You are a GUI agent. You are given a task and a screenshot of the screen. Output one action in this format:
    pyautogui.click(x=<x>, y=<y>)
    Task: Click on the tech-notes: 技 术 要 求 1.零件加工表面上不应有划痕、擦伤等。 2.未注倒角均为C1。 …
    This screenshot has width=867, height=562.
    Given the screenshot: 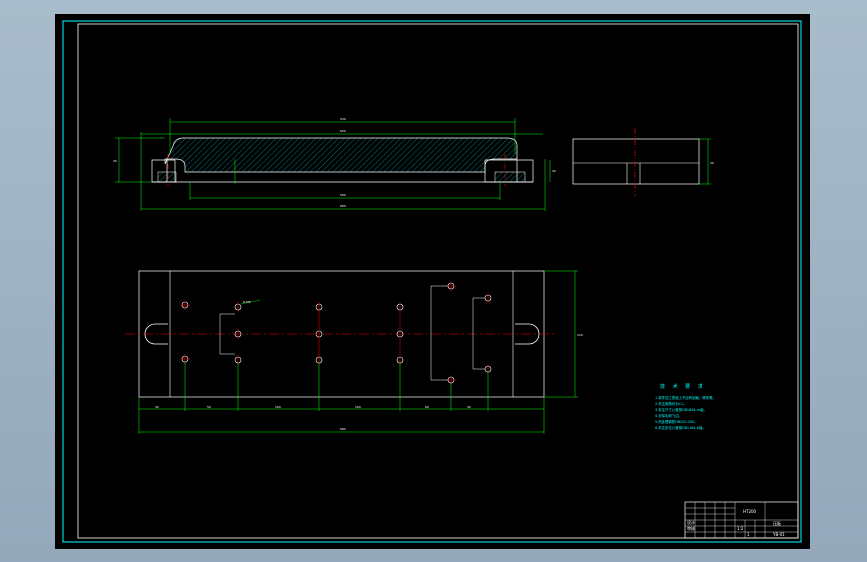 What is the action you would take?
    pyautogui.click(x=685, y=406)
    